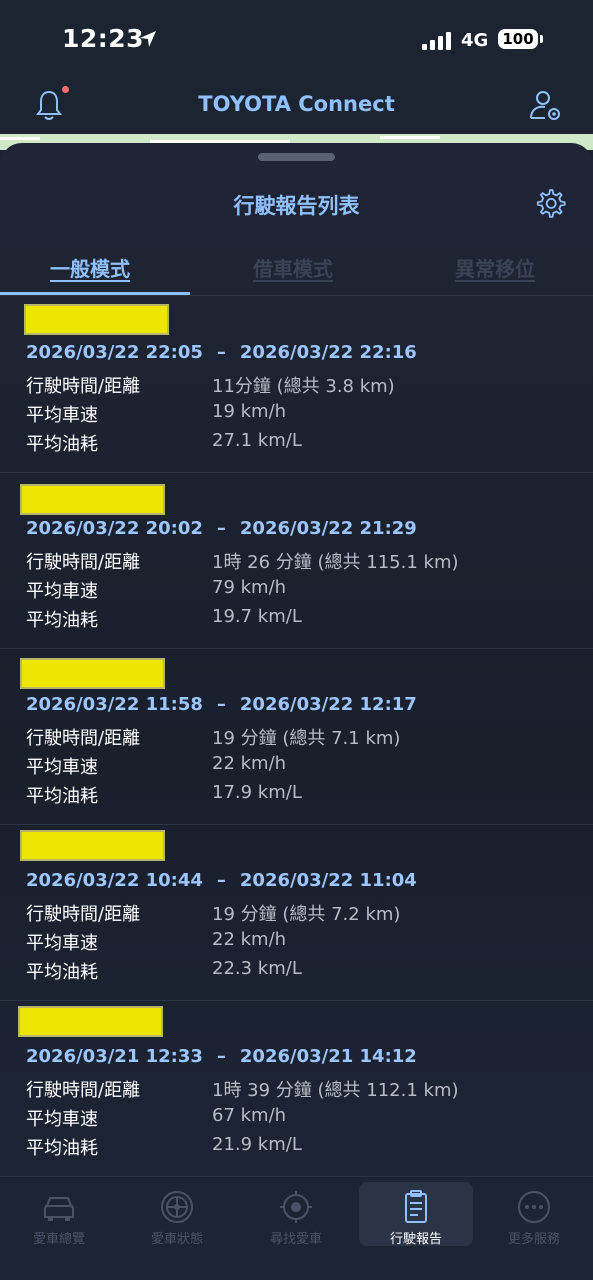 The height and width of the screenshot is (1280, 593). What do you see at coordinates (328, 352) in the screenshot?
I see `trip-end: 2026/03/22 22:16` at bounding box center [328, 352].